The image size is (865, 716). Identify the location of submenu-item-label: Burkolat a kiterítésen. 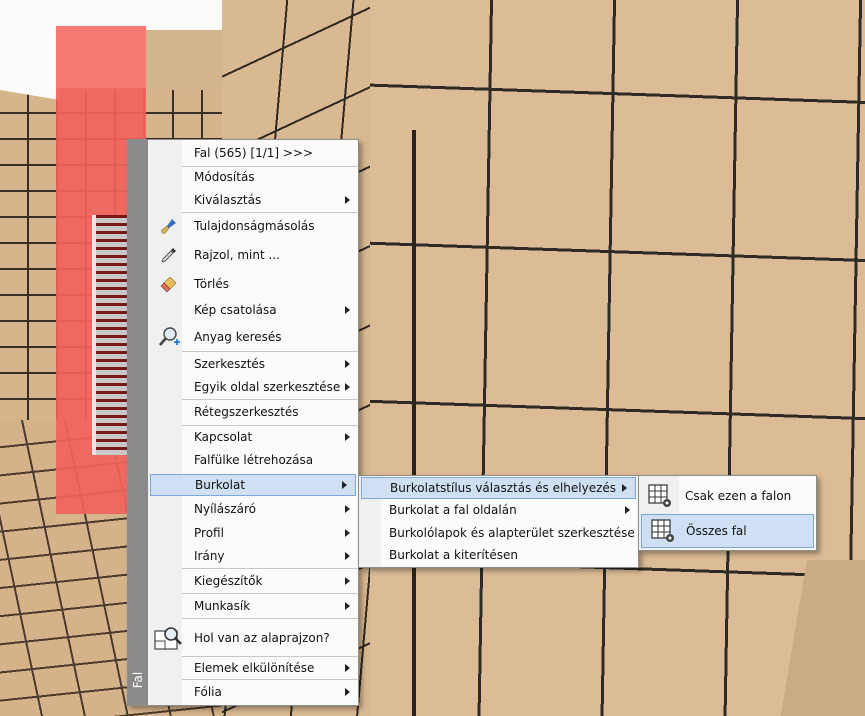
(453, 555).